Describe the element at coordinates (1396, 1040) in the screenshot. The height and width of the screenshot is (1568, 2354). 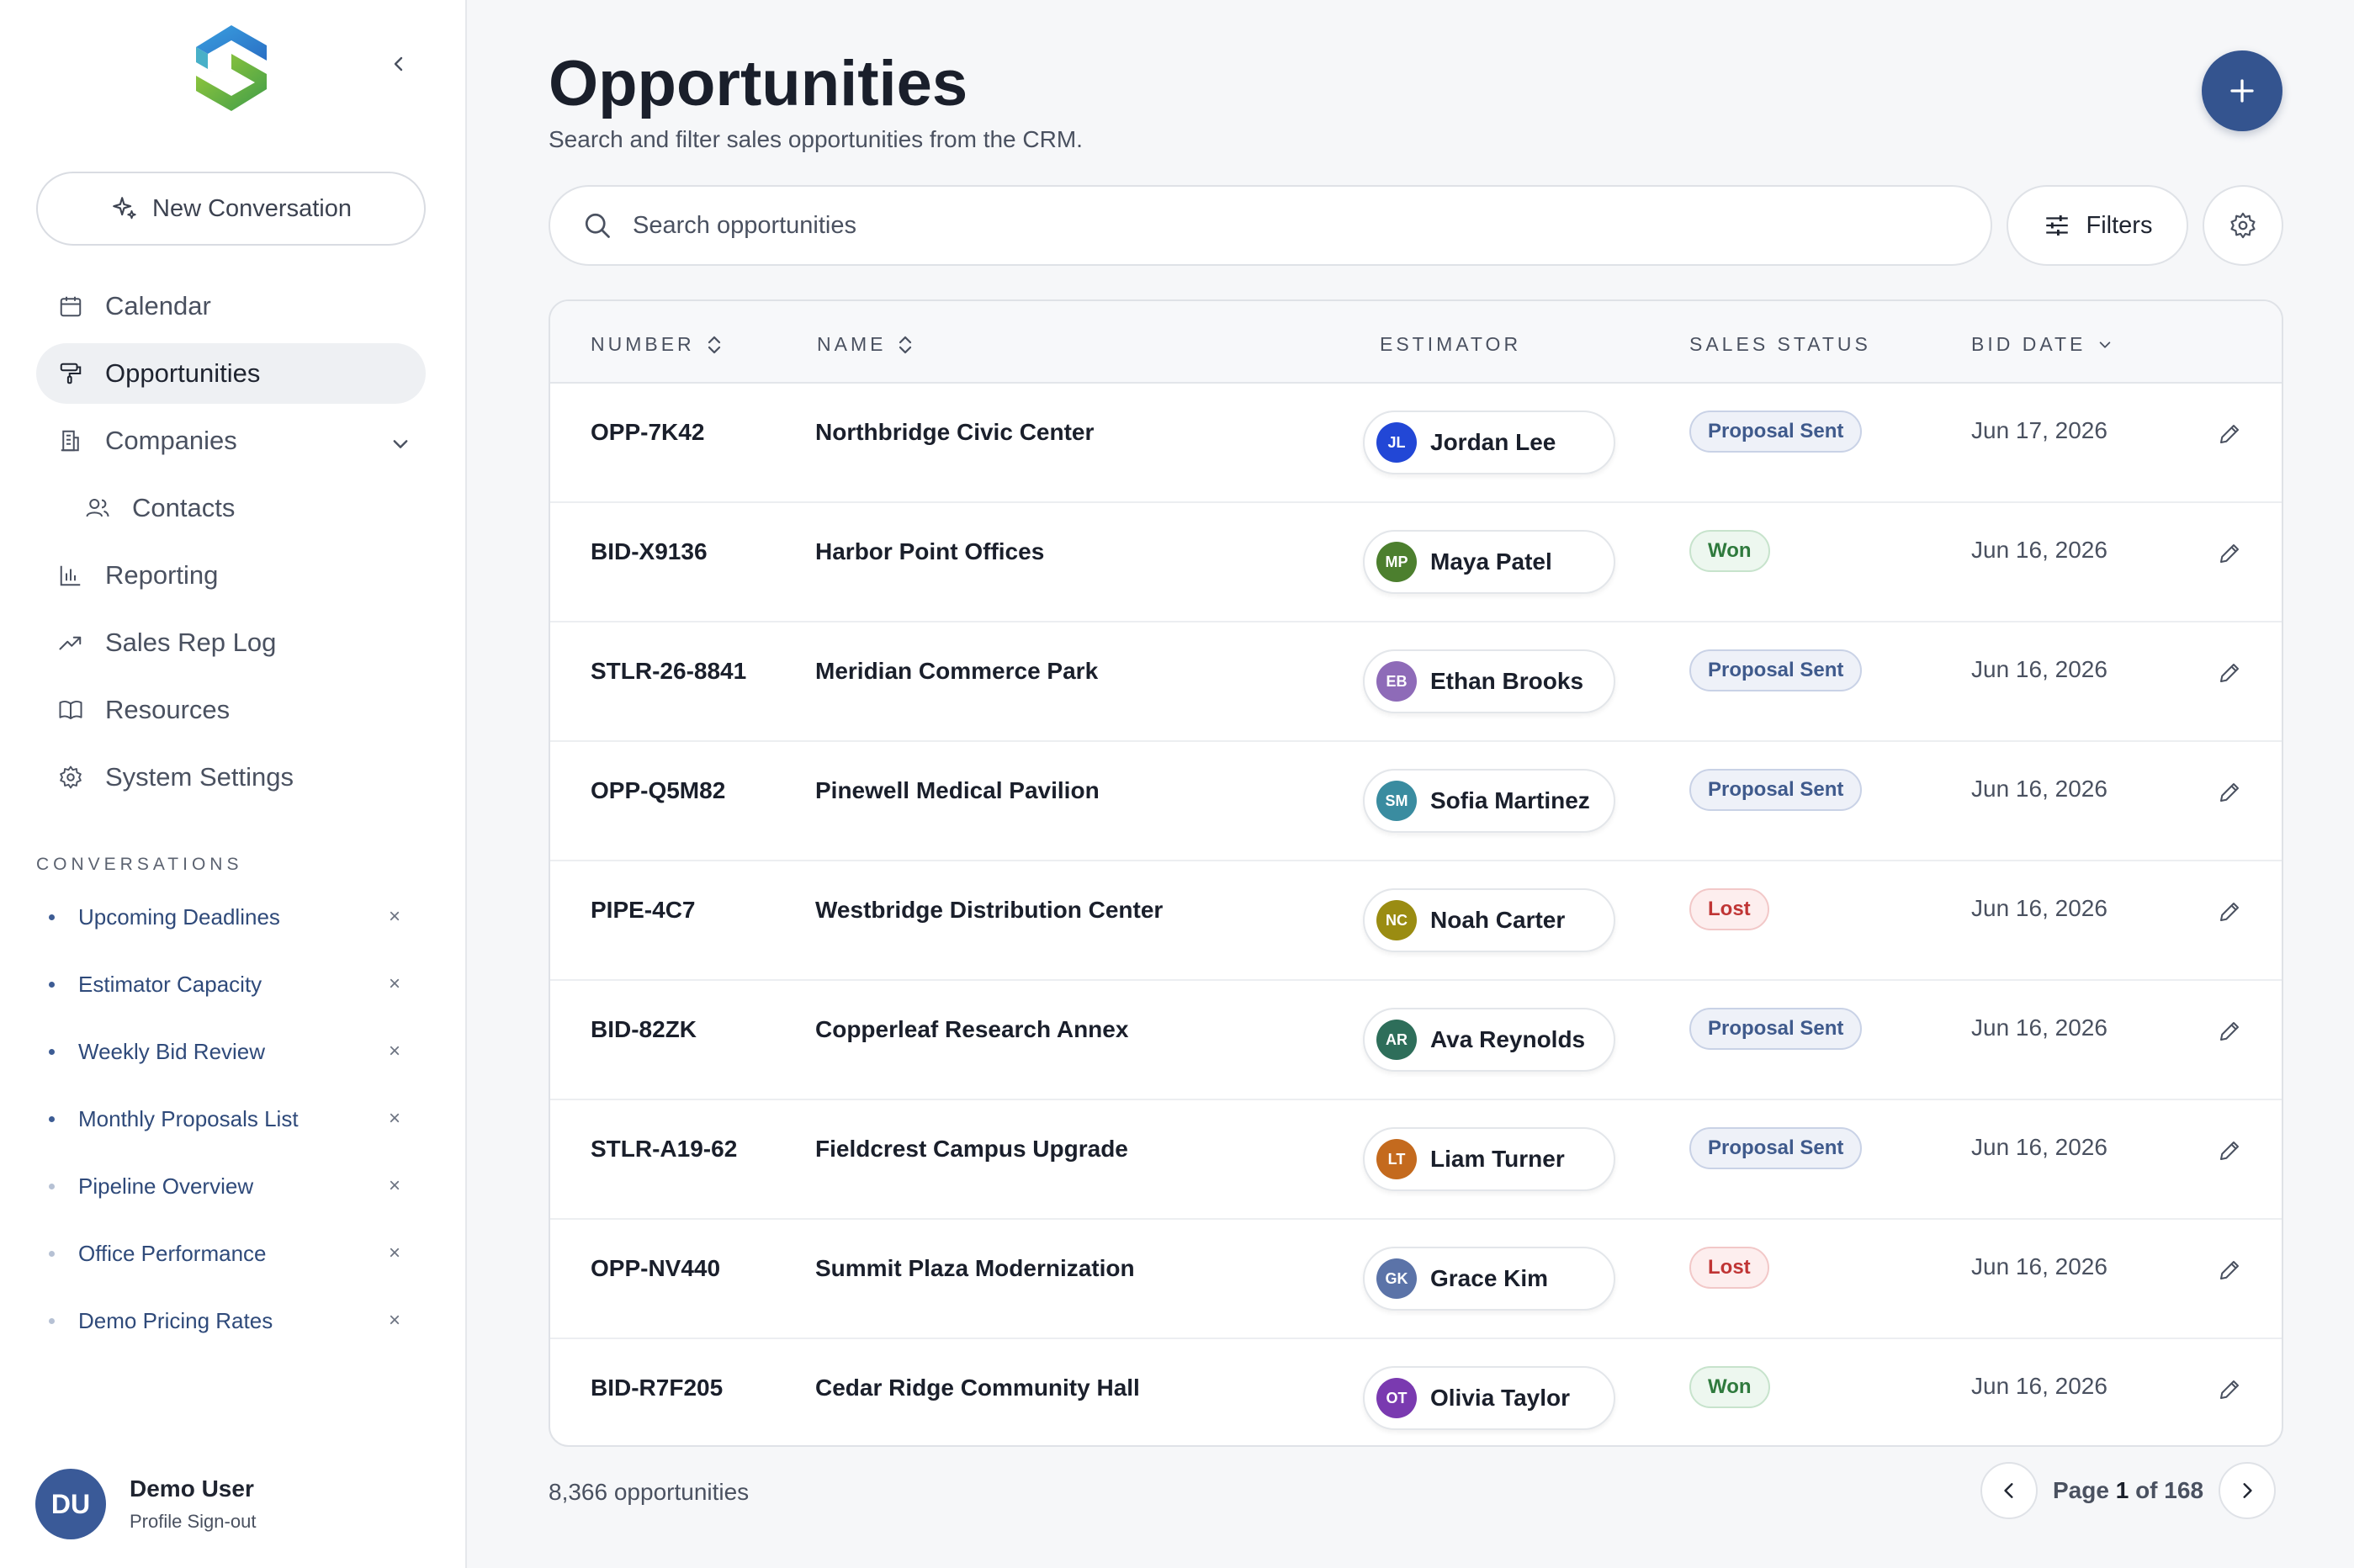
I see `avatar: AR` at that location.